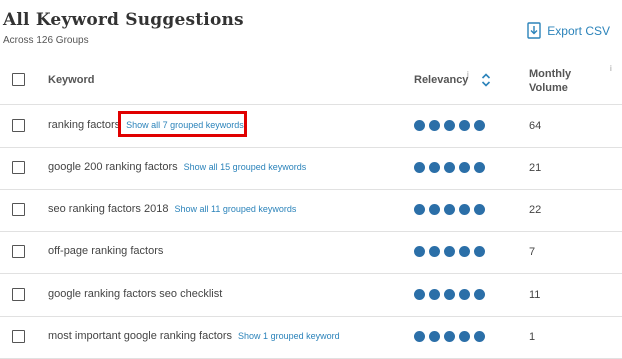  I want to click on monthly-volume-cell: 11, so click(535, 295).